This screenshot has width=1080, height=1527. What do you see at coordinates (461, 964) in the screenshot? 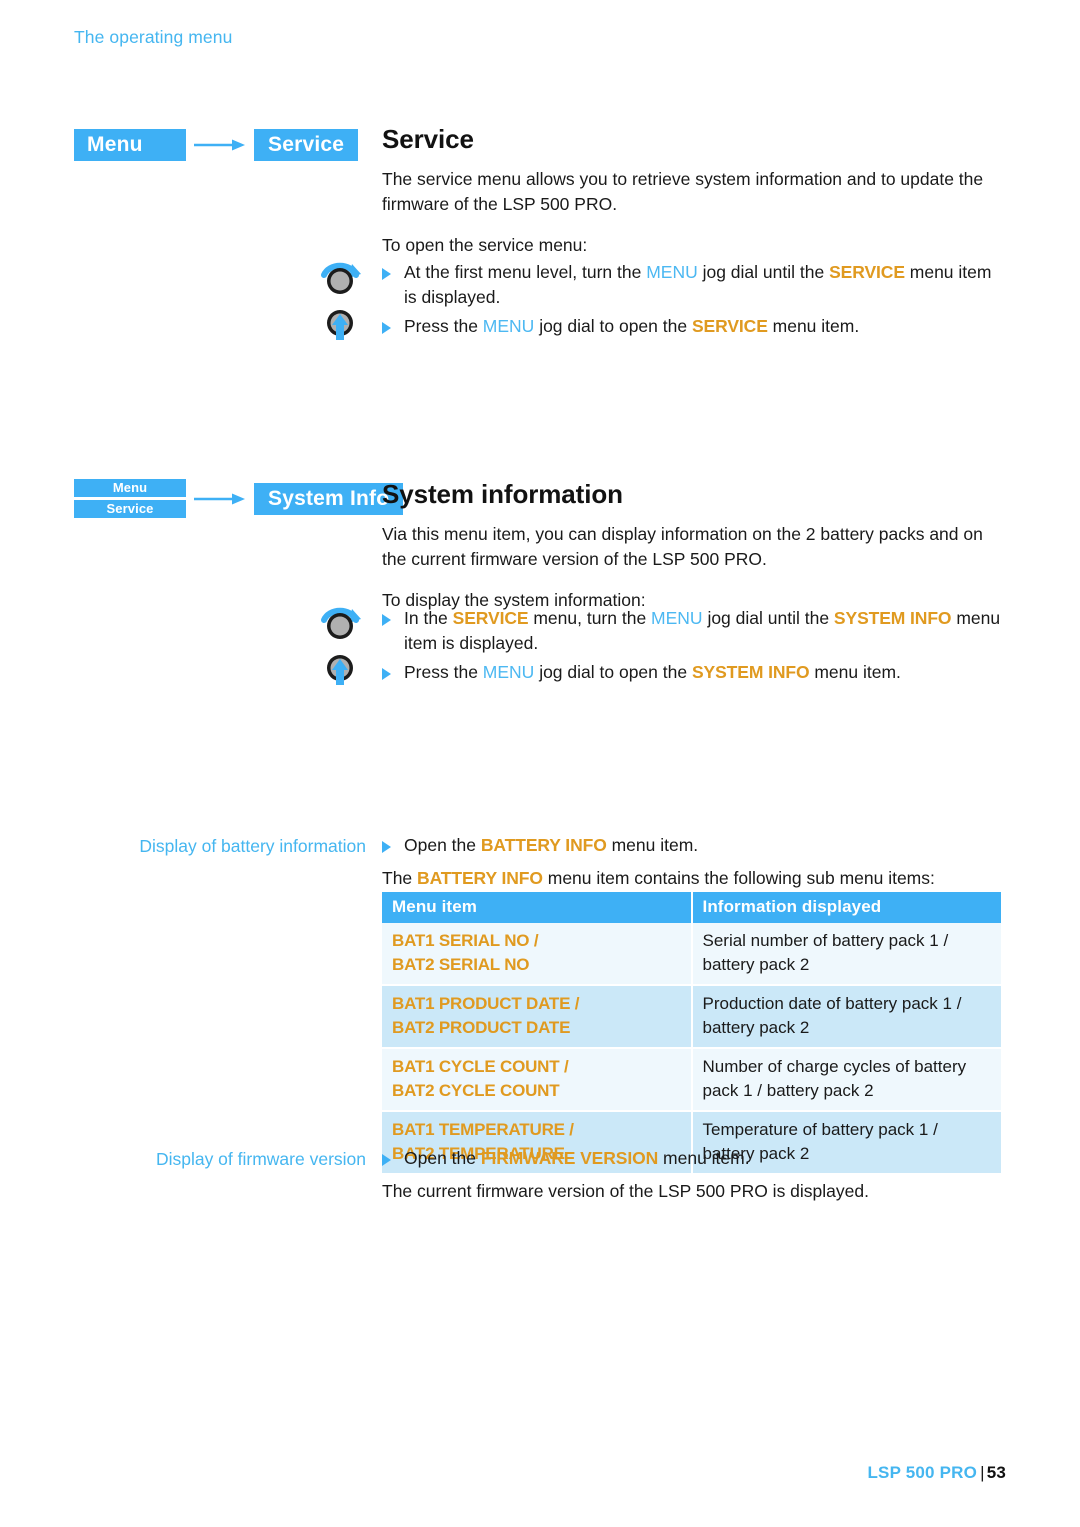
I see `menu-item-line-2: BAT2 SERIAL NO` at bounding box center [461, 964].